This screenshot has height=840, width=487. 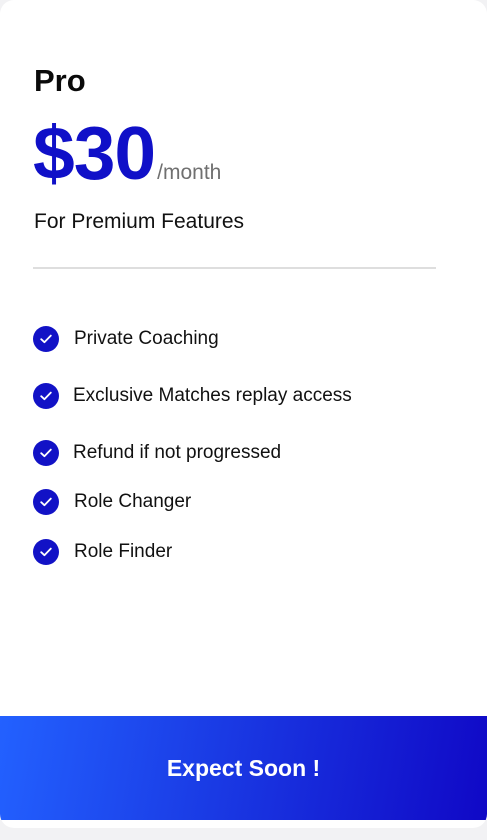 I want to click on plan-name: Pro, so click(x=60, y=80).